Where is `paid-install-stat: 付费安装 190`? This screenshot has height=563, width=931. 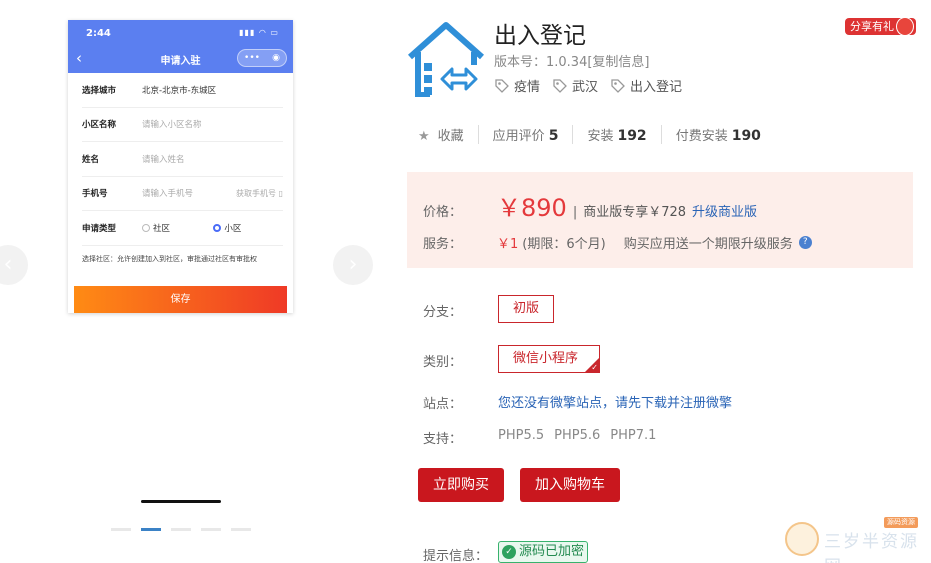
paid-install-stat: 付费安装 190 is located at coordinates (717, 134).